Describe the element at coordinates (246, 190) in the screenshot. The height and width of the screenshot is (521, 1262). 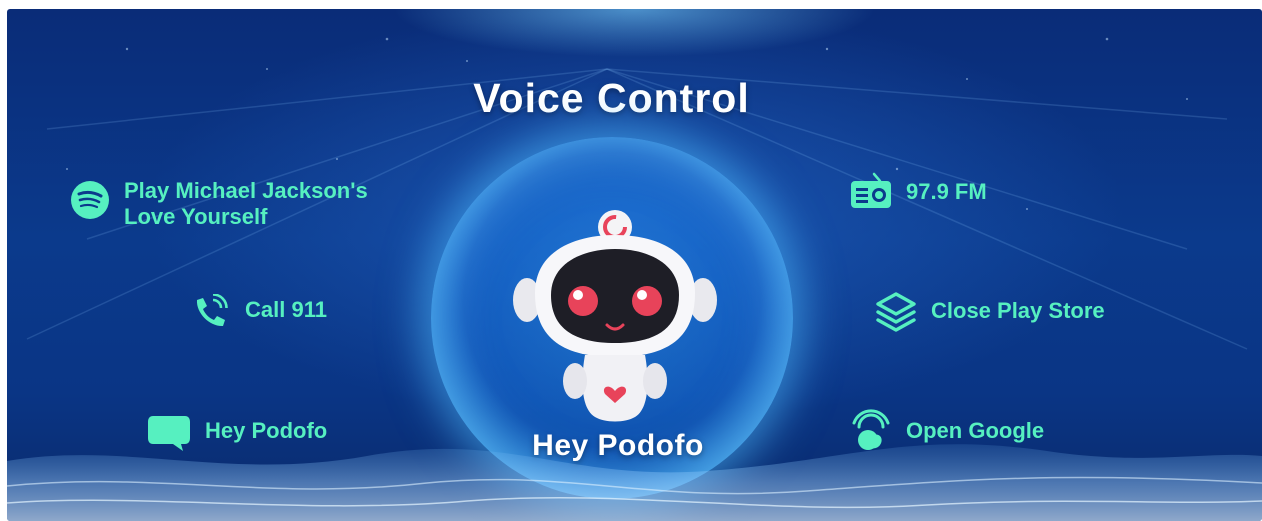
I see `command-spotify-line-1: Play Michael Jackson's` at that location.